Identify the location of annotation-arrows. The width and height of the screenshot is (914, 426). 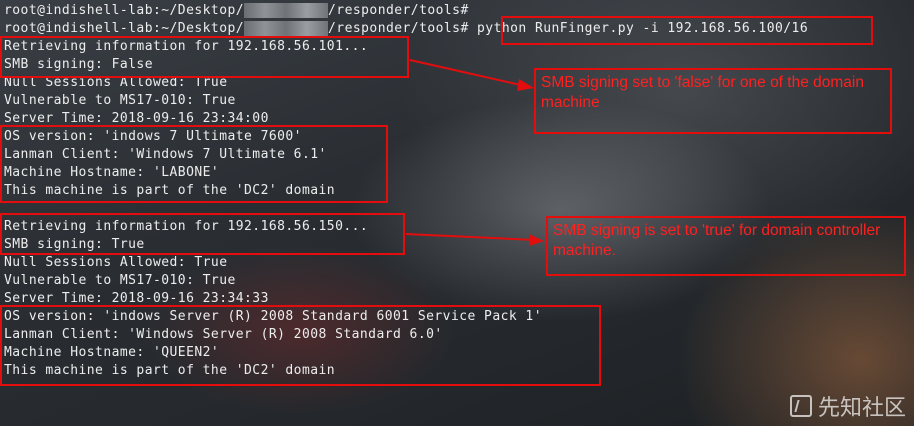
(474, 152).